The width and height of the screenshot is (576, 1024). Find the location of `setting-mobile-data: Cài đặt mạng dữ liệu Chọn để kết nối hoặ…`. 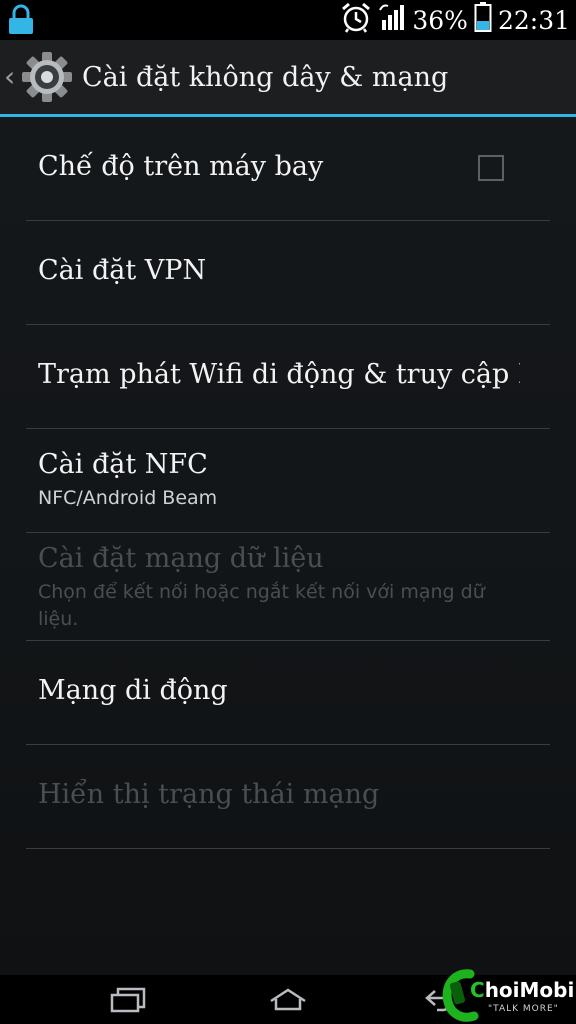

setting-mobile-data: Cài đặt mạng dữ liệu Chọn để kết nối hoặ… is located at coordinates (288, 587).